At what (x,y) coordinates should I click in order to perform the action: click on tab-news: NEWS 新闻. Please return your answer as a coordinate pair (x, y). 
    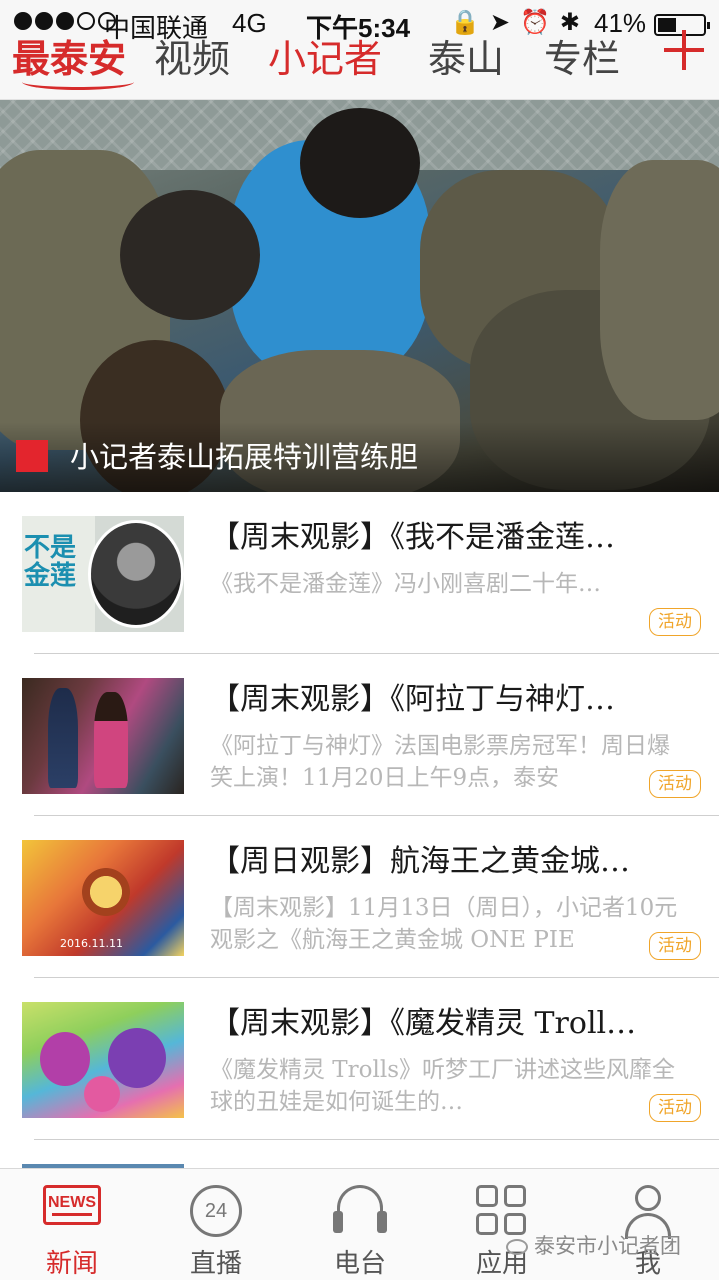
    Looking at the image, I should click on (72, 1224).